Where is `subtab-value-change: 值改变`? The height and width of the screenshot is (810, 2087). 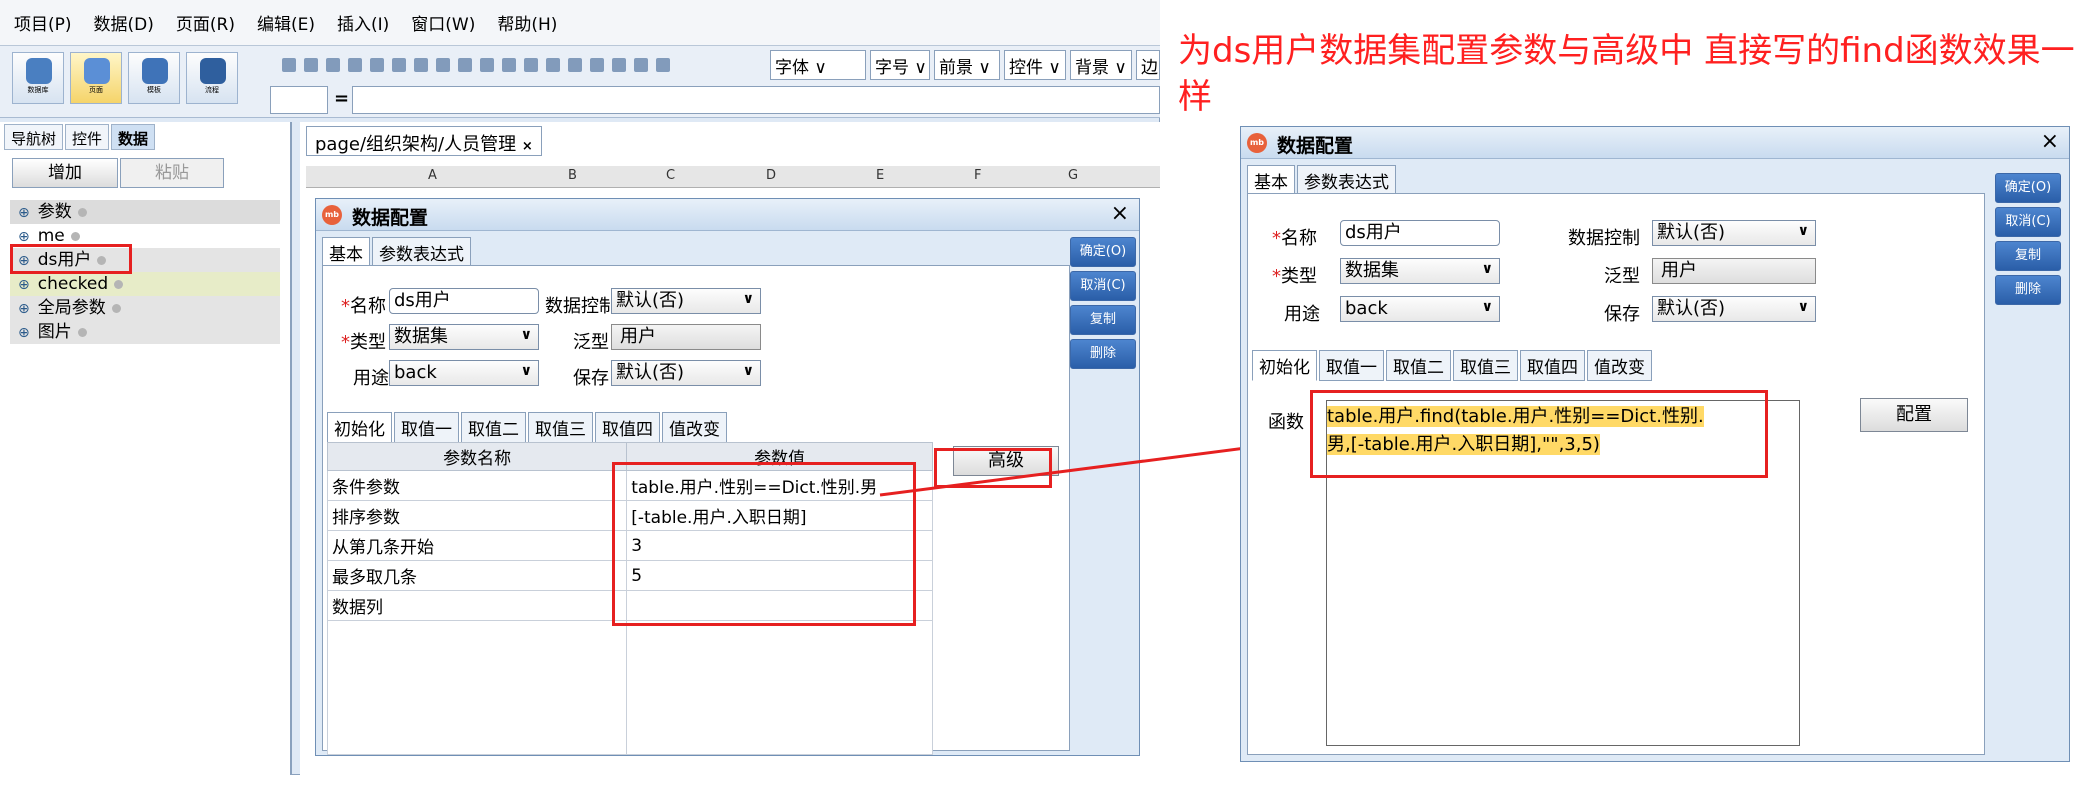
subtab-value-change: 值改变 is located at coordinates (1619, 365).